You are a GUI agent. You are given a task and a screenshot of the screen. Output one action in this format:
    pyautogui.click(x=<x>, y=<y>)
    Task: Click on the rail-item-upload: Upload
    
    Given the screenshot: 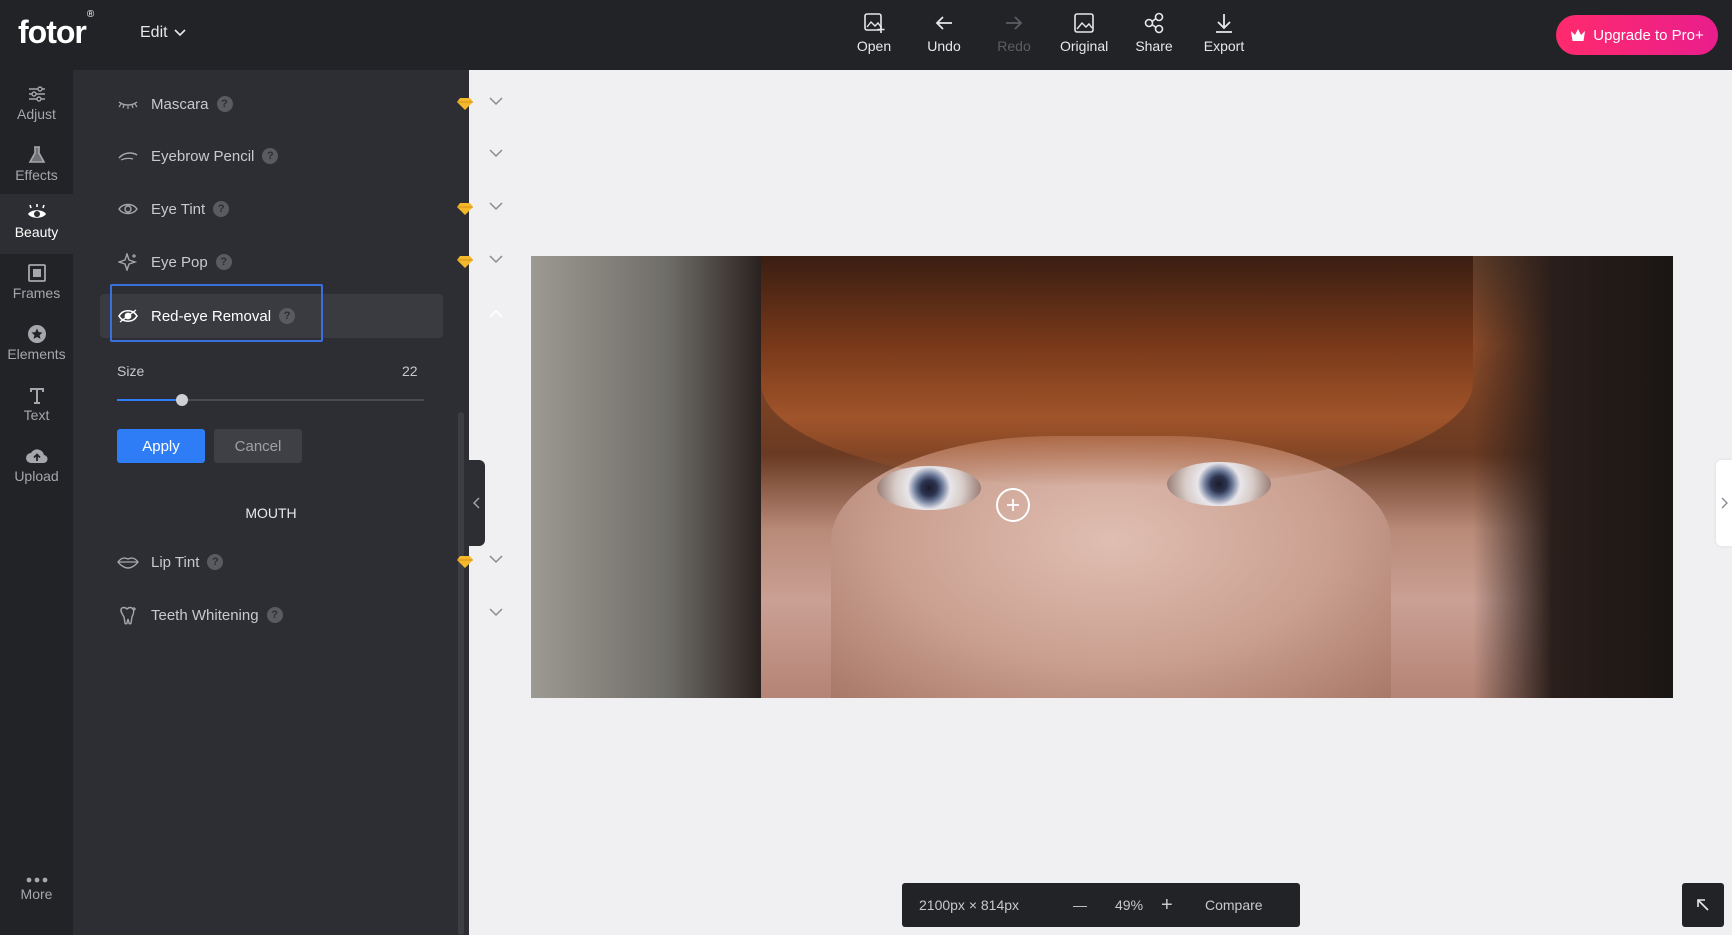 What is the action you would take?
    pyautogui.click(x=36, y=468)
    